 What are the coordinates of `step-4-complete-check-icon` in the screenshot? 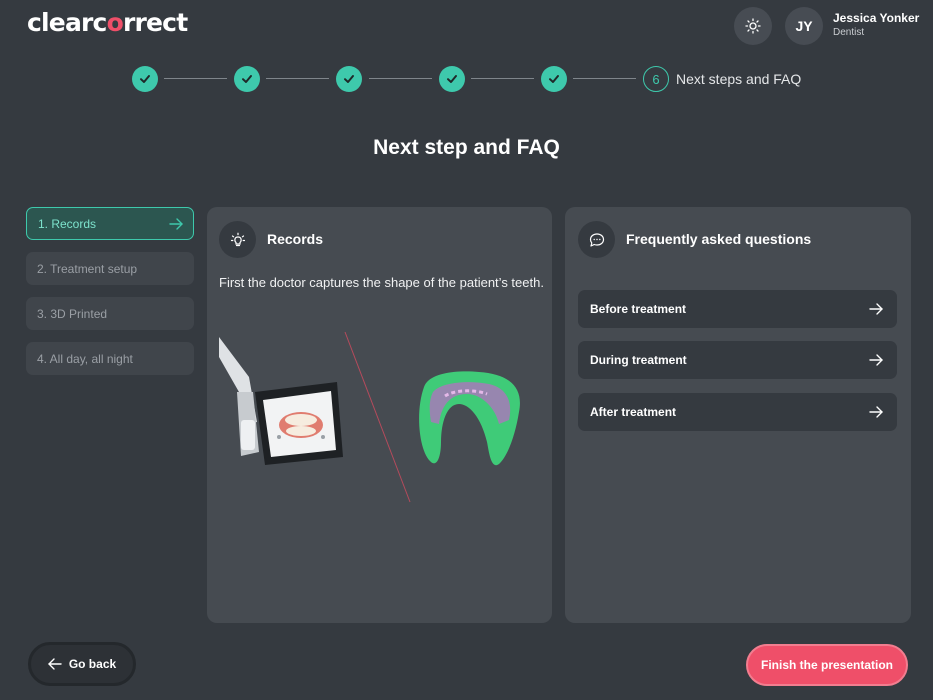 It's located at (452, 79).